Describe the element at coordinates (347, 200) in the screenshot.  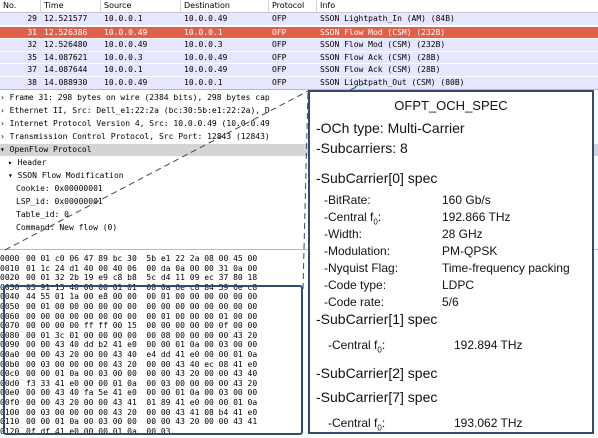
I see `subcarrier-0-field-label: -BitRate:` at that location.